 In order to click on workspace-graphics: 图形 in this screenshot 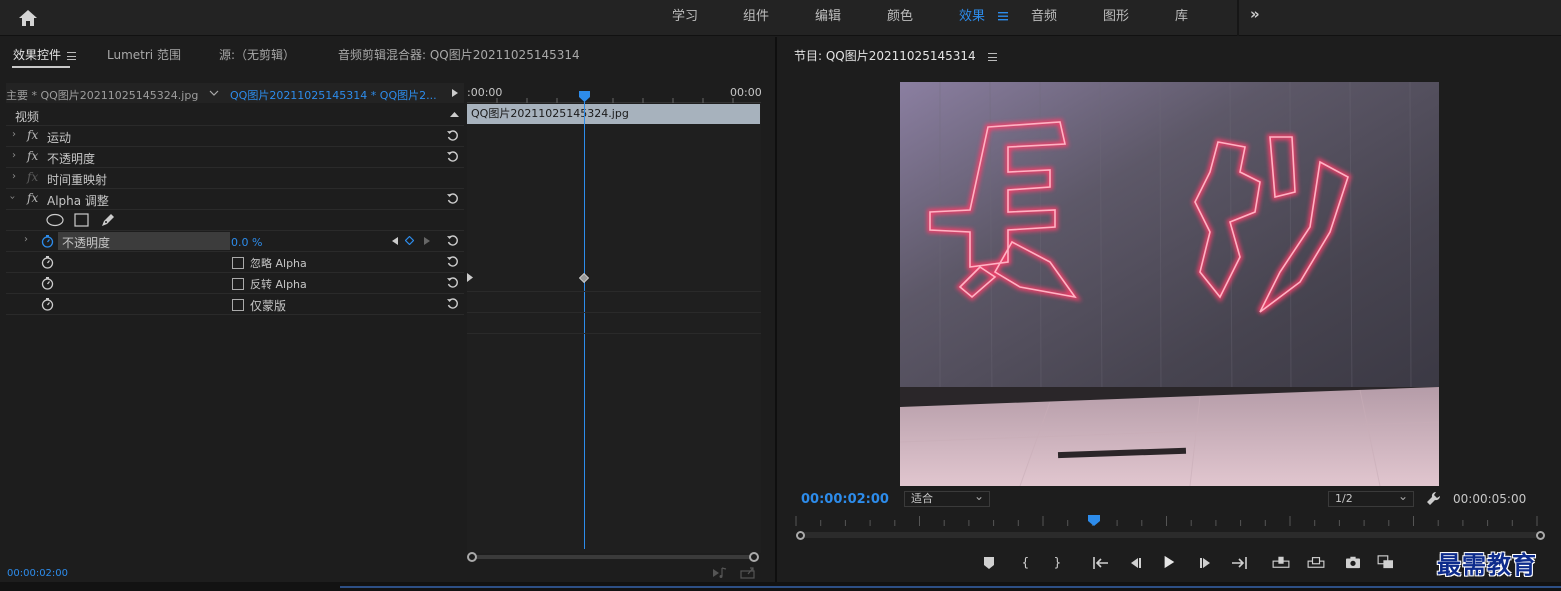, I will do `click(1116, 18)`.